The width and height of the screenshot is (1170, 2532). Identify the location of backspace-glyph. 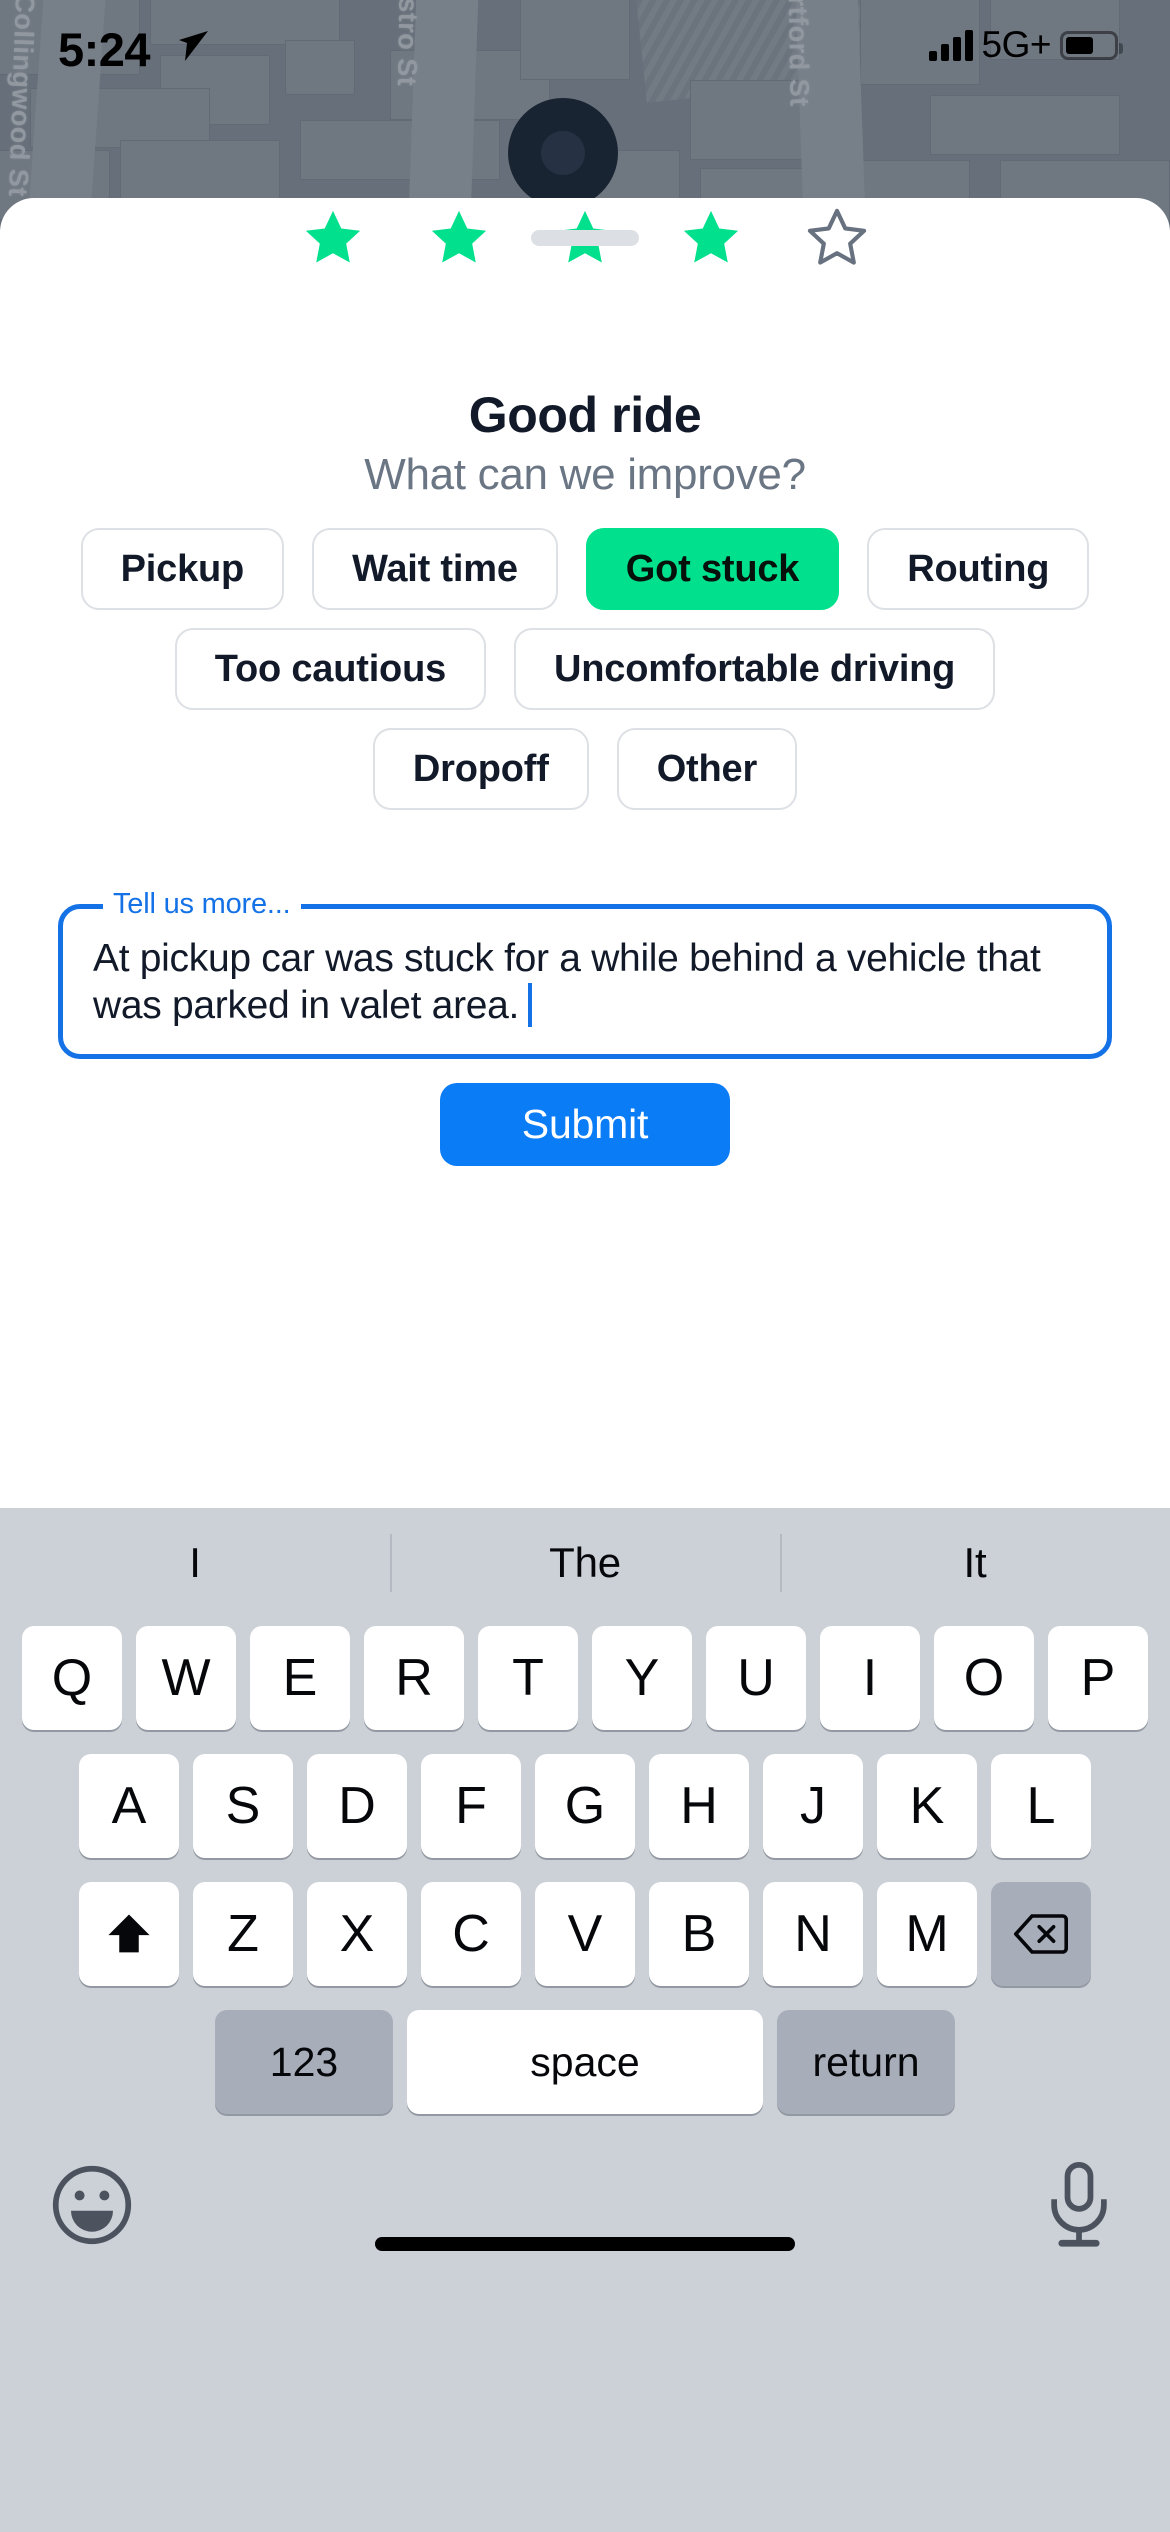
(1041, 1934).